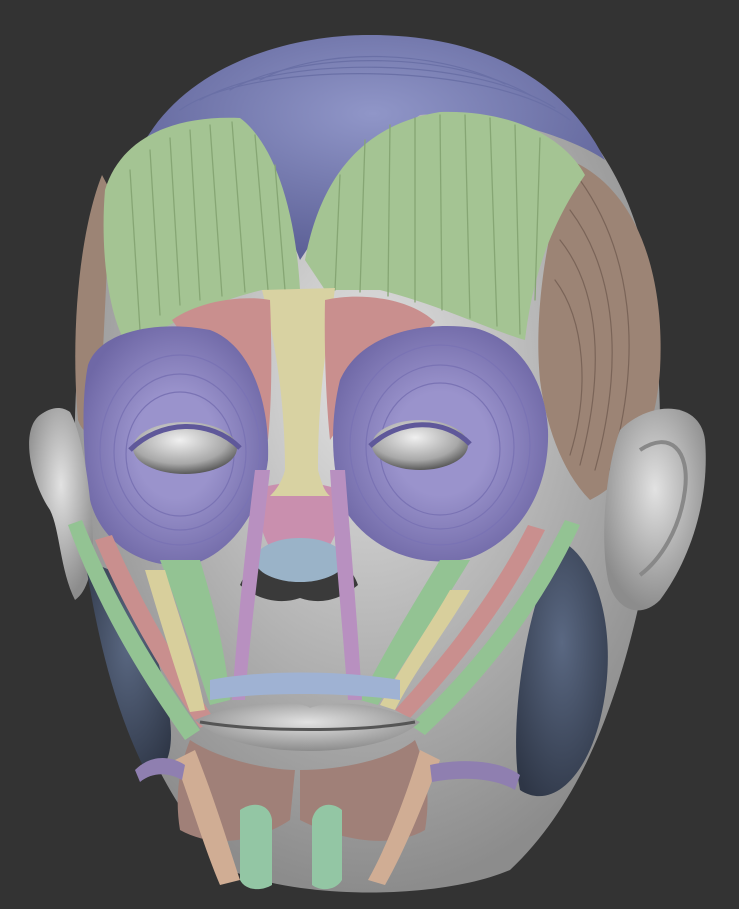 The image size is (739, 909). Describe the element at coordinates (327, 847) in the screenshot. I see `mentalis-right` at that location.